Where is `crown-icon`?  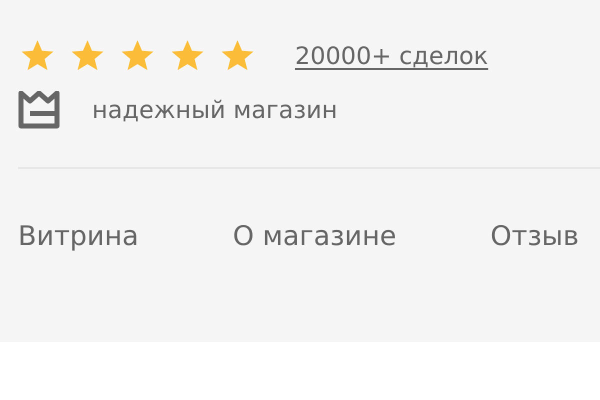
crown-icon is located at coordinates (39, 110).